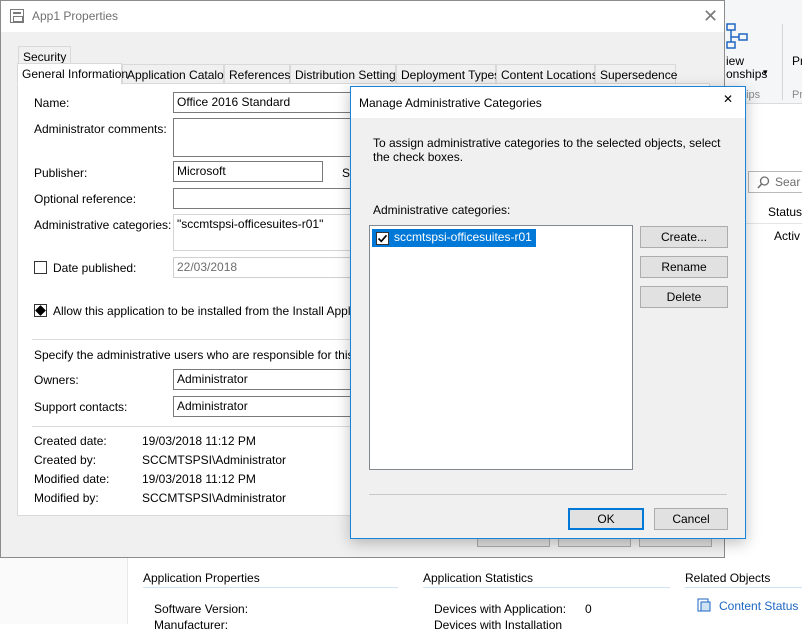 The width and height of the screenshot is (802, 632). Describe the element at coordinates (606, 519) in the screenshot. I see `ok-button: OK` at that location.